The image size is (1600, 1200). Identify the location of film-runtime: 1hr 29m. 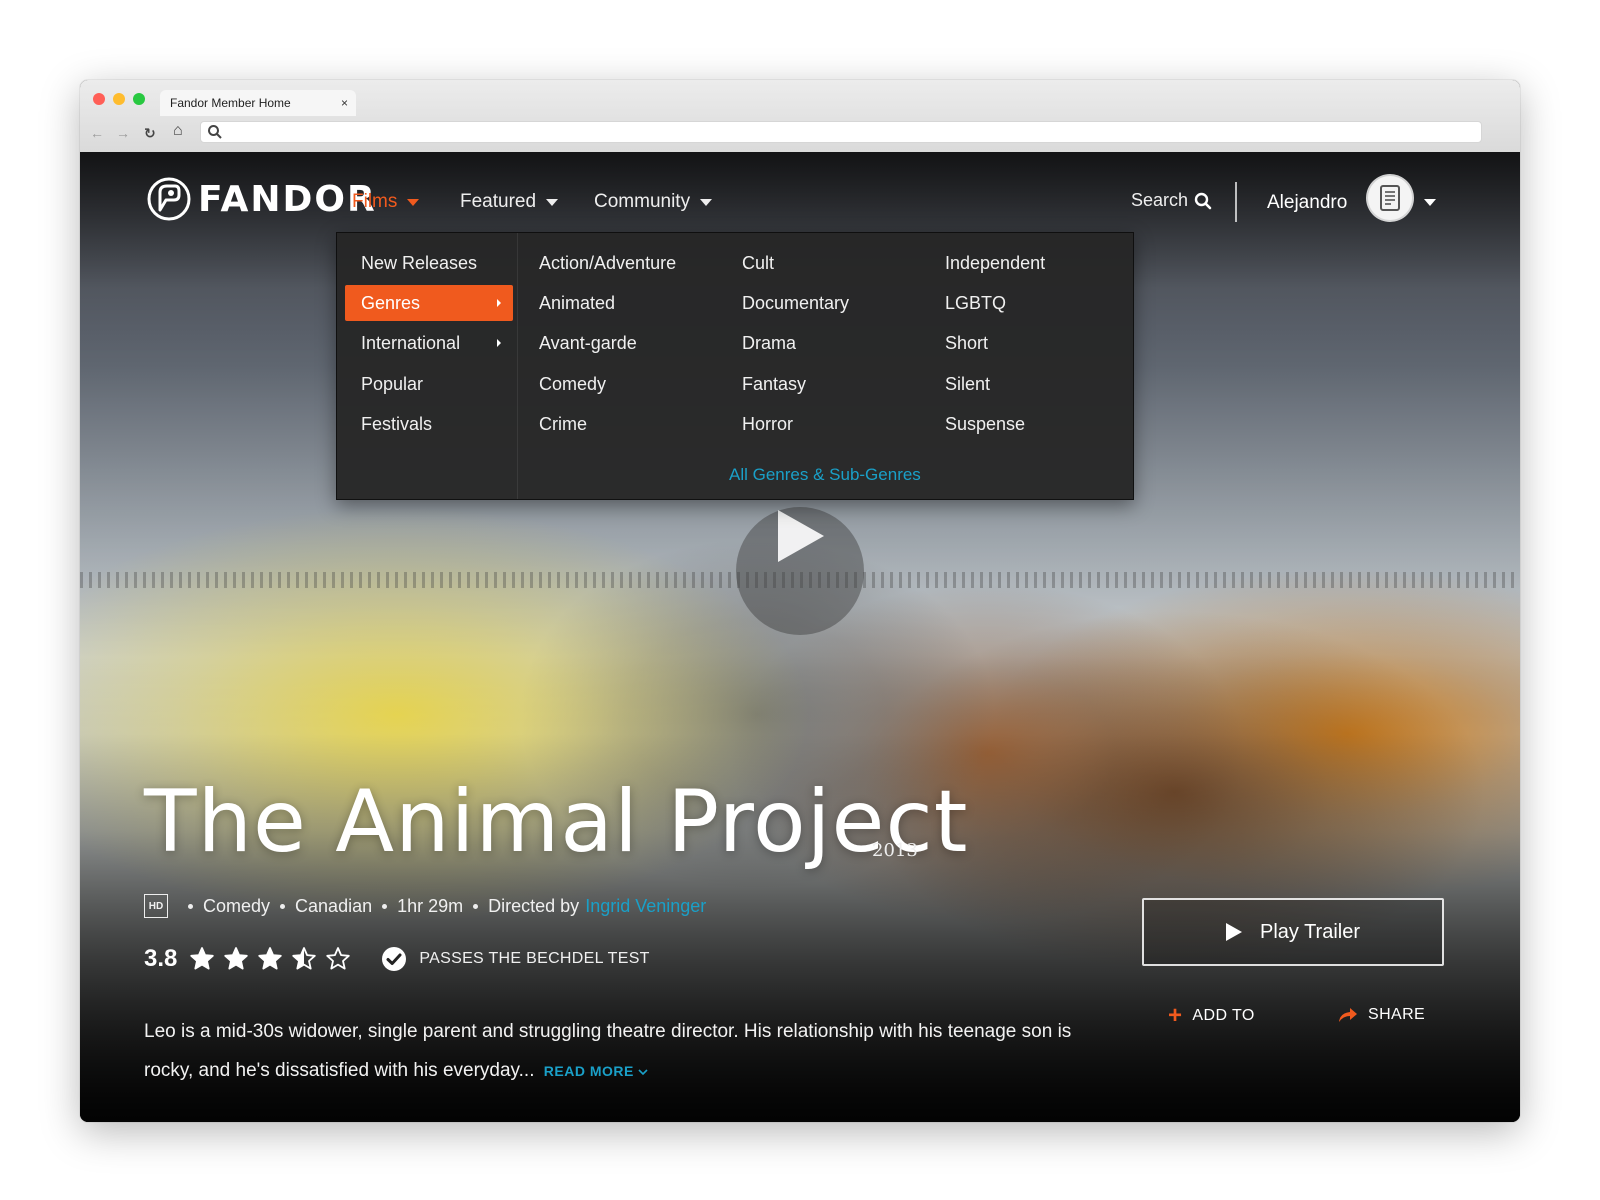
(430, 905).